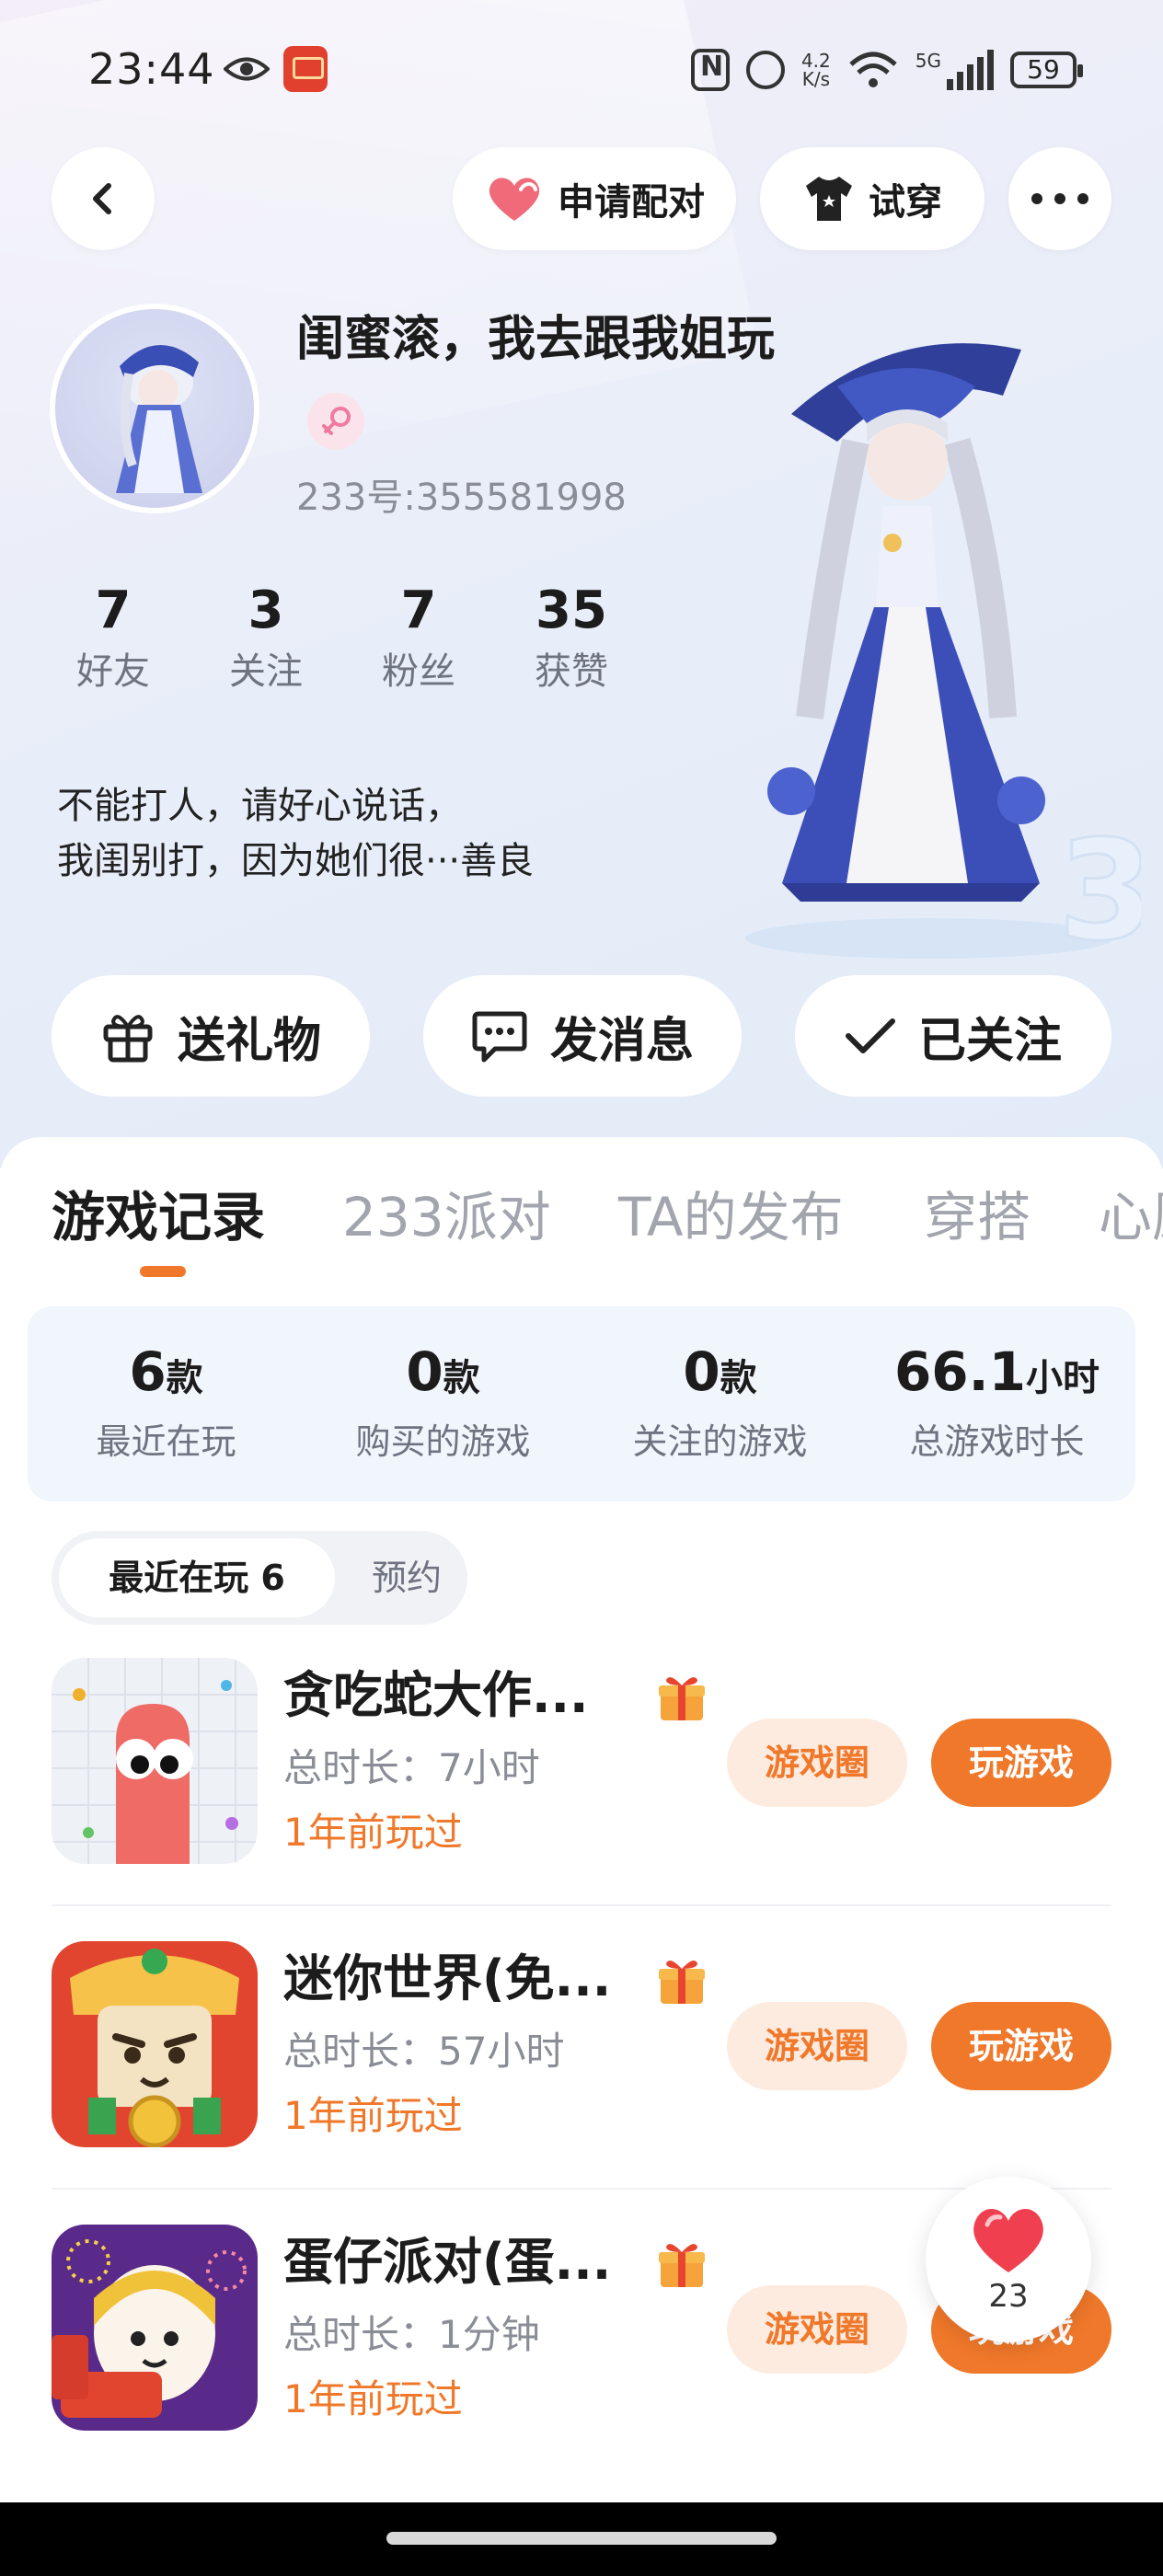 The height and width of the screenshot is (2576, 1163). Describe the element at coordinates (960, 1371) in the screenshot. I see `summary-value: 66.1` at that location.